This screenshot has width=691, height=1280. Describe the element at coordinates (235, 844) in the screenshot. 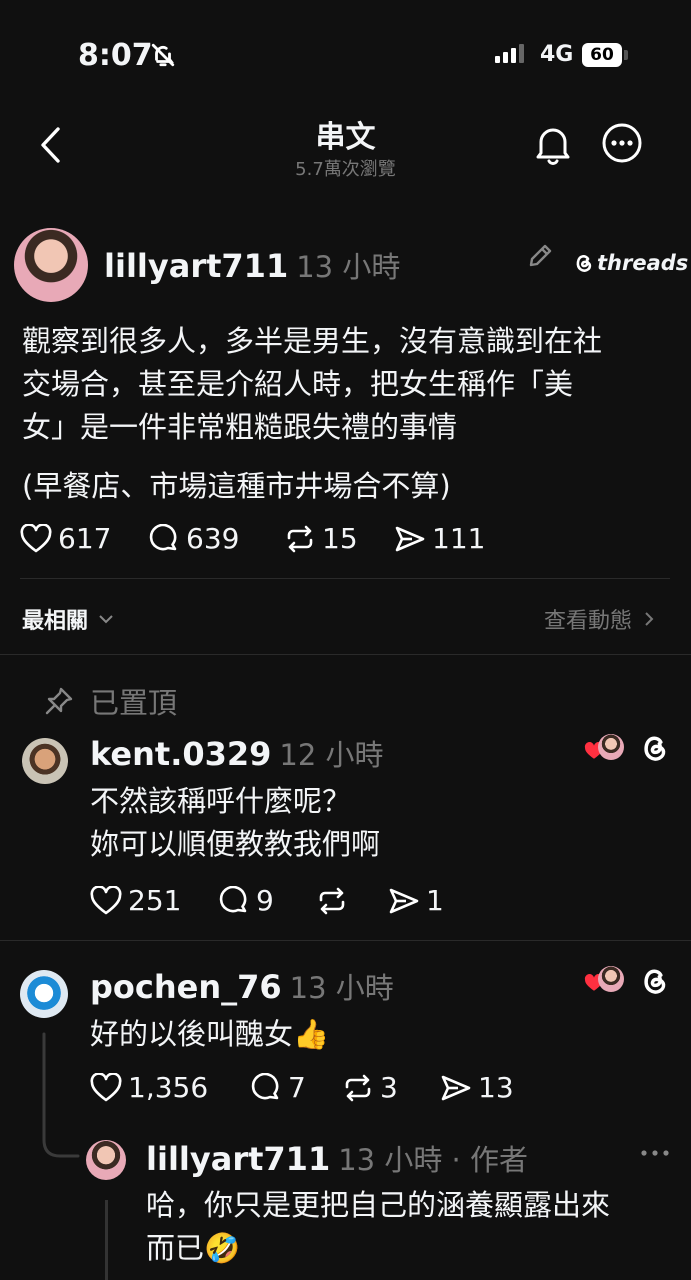

I see `comment-text-line: 妳可以順便教教我們啊` at that location.